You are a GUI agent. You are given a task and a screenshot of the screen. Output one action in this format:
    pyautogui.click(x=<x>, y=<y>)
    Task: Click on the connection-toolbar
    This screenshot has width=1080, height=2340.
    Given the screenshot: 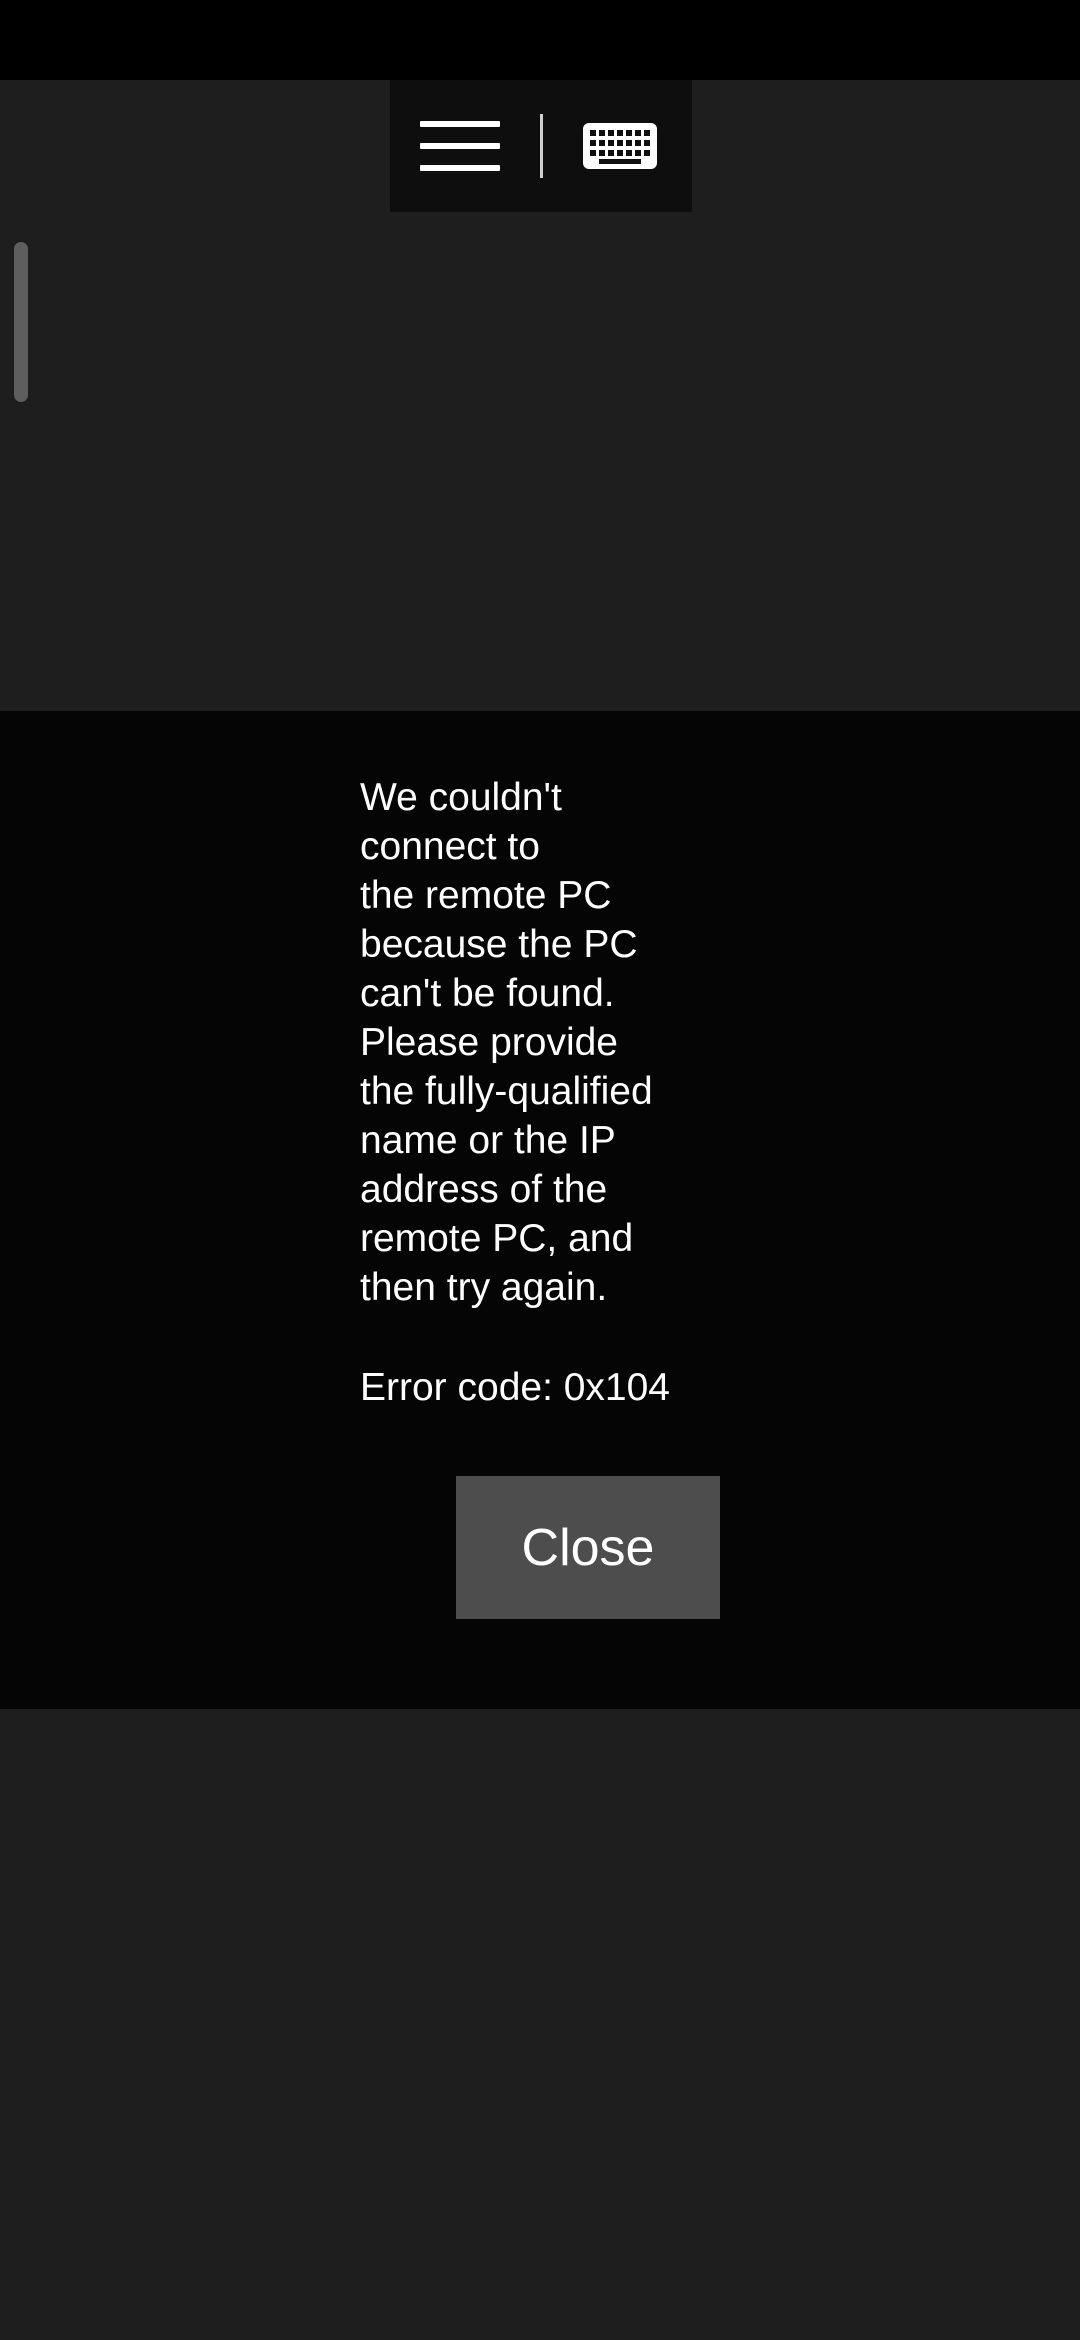 What is the action you would take?
    pyautogui.click(x=541, y=146)
    